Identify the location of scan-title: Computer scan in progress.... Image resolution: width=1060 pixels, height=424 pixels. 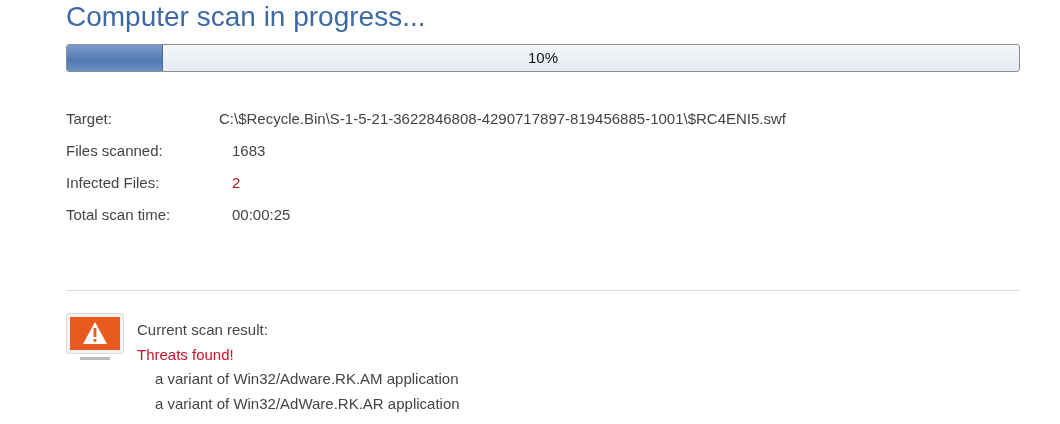
(246, 17).